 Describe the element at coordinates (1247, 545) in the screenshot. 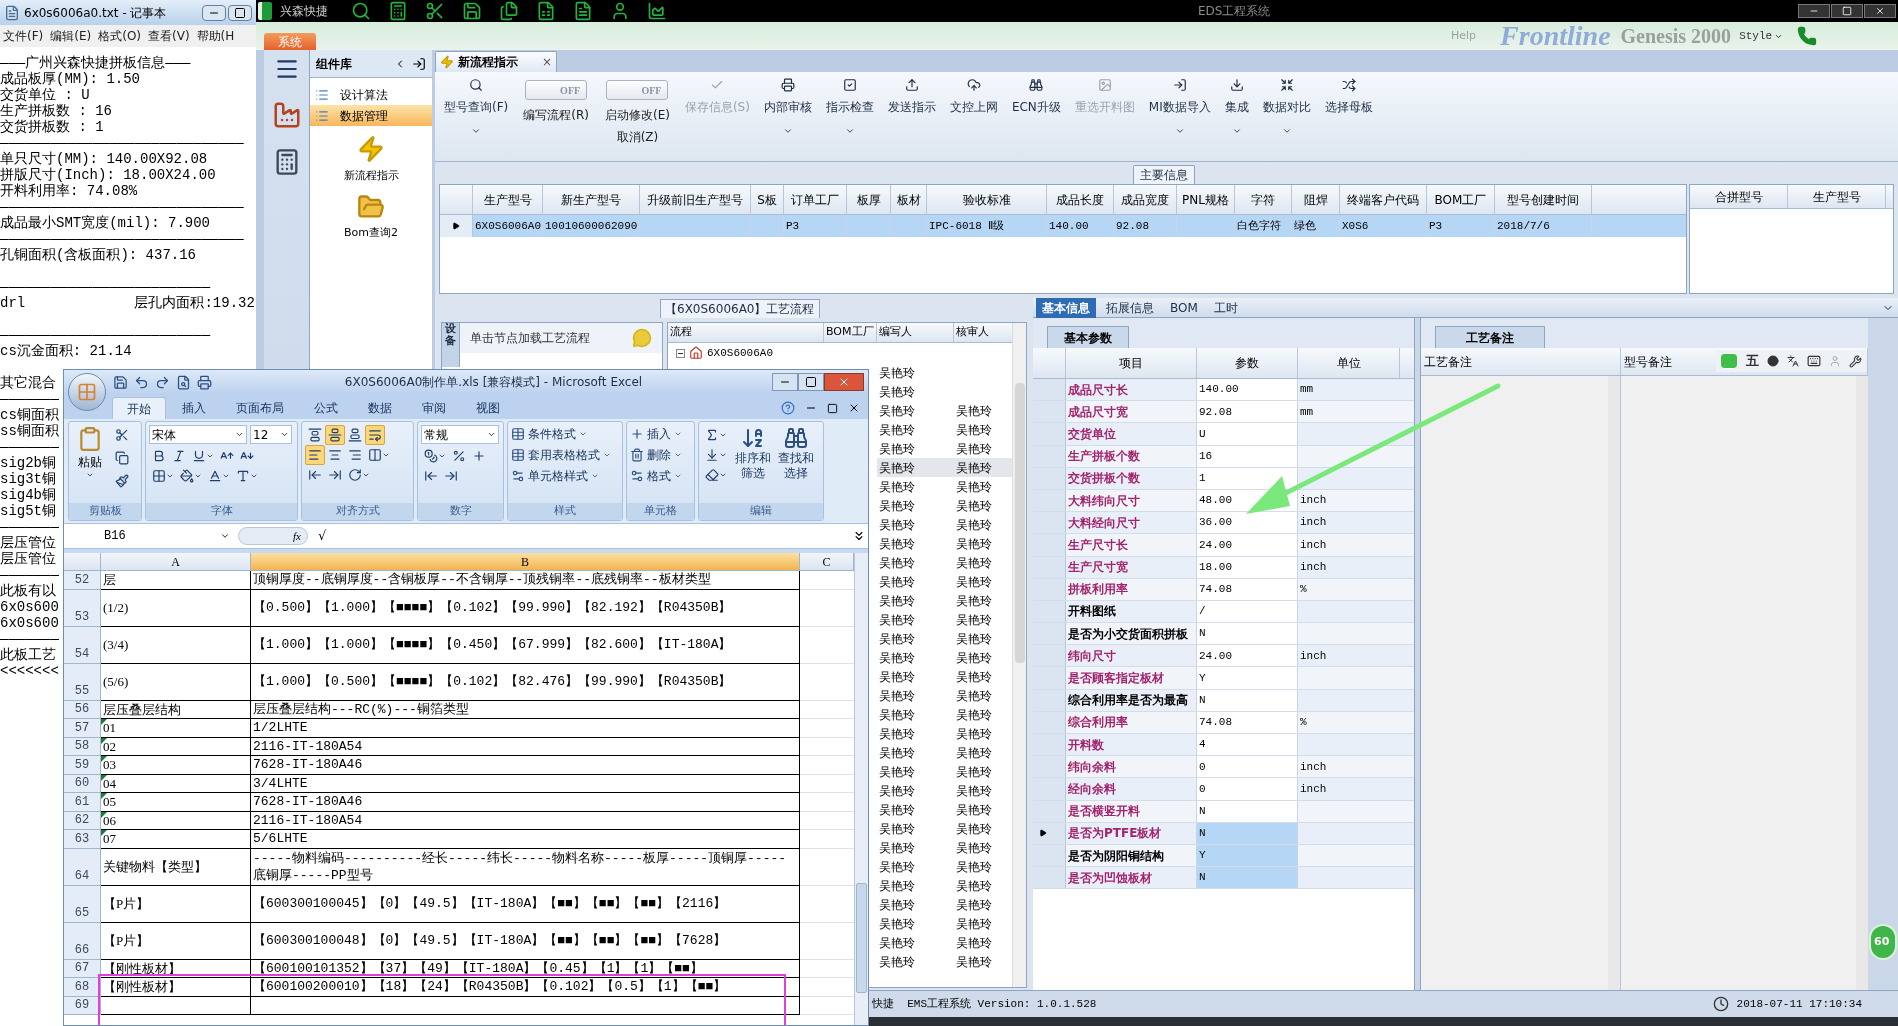

I see `value-cell: 24.00` at that location.